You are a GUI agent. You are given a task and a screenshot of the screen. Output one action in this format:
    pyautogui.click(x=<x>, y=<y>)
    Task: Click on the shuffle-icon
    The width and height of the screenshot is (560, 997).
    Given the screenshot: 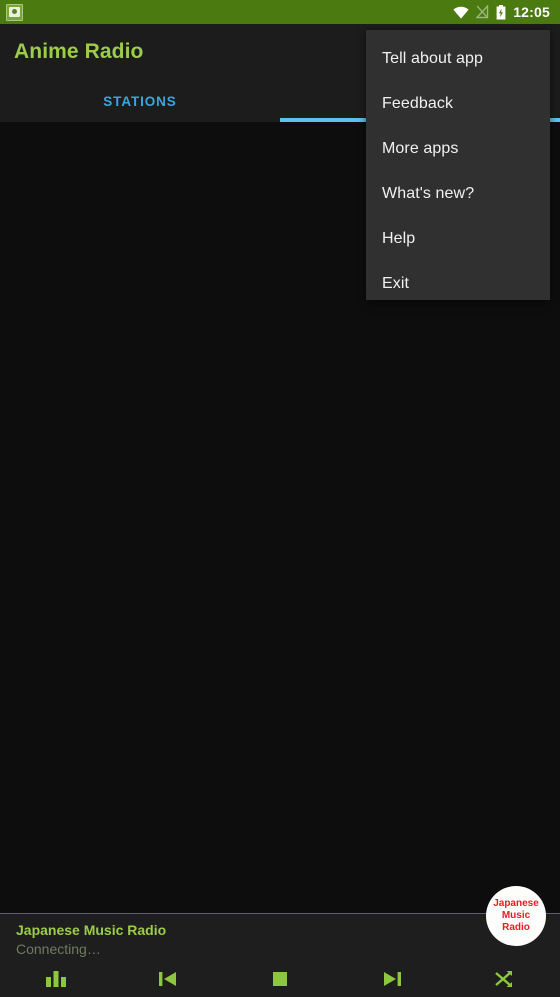 What is the action you would take?
    pyautogui.click(x=503, y=978)
    